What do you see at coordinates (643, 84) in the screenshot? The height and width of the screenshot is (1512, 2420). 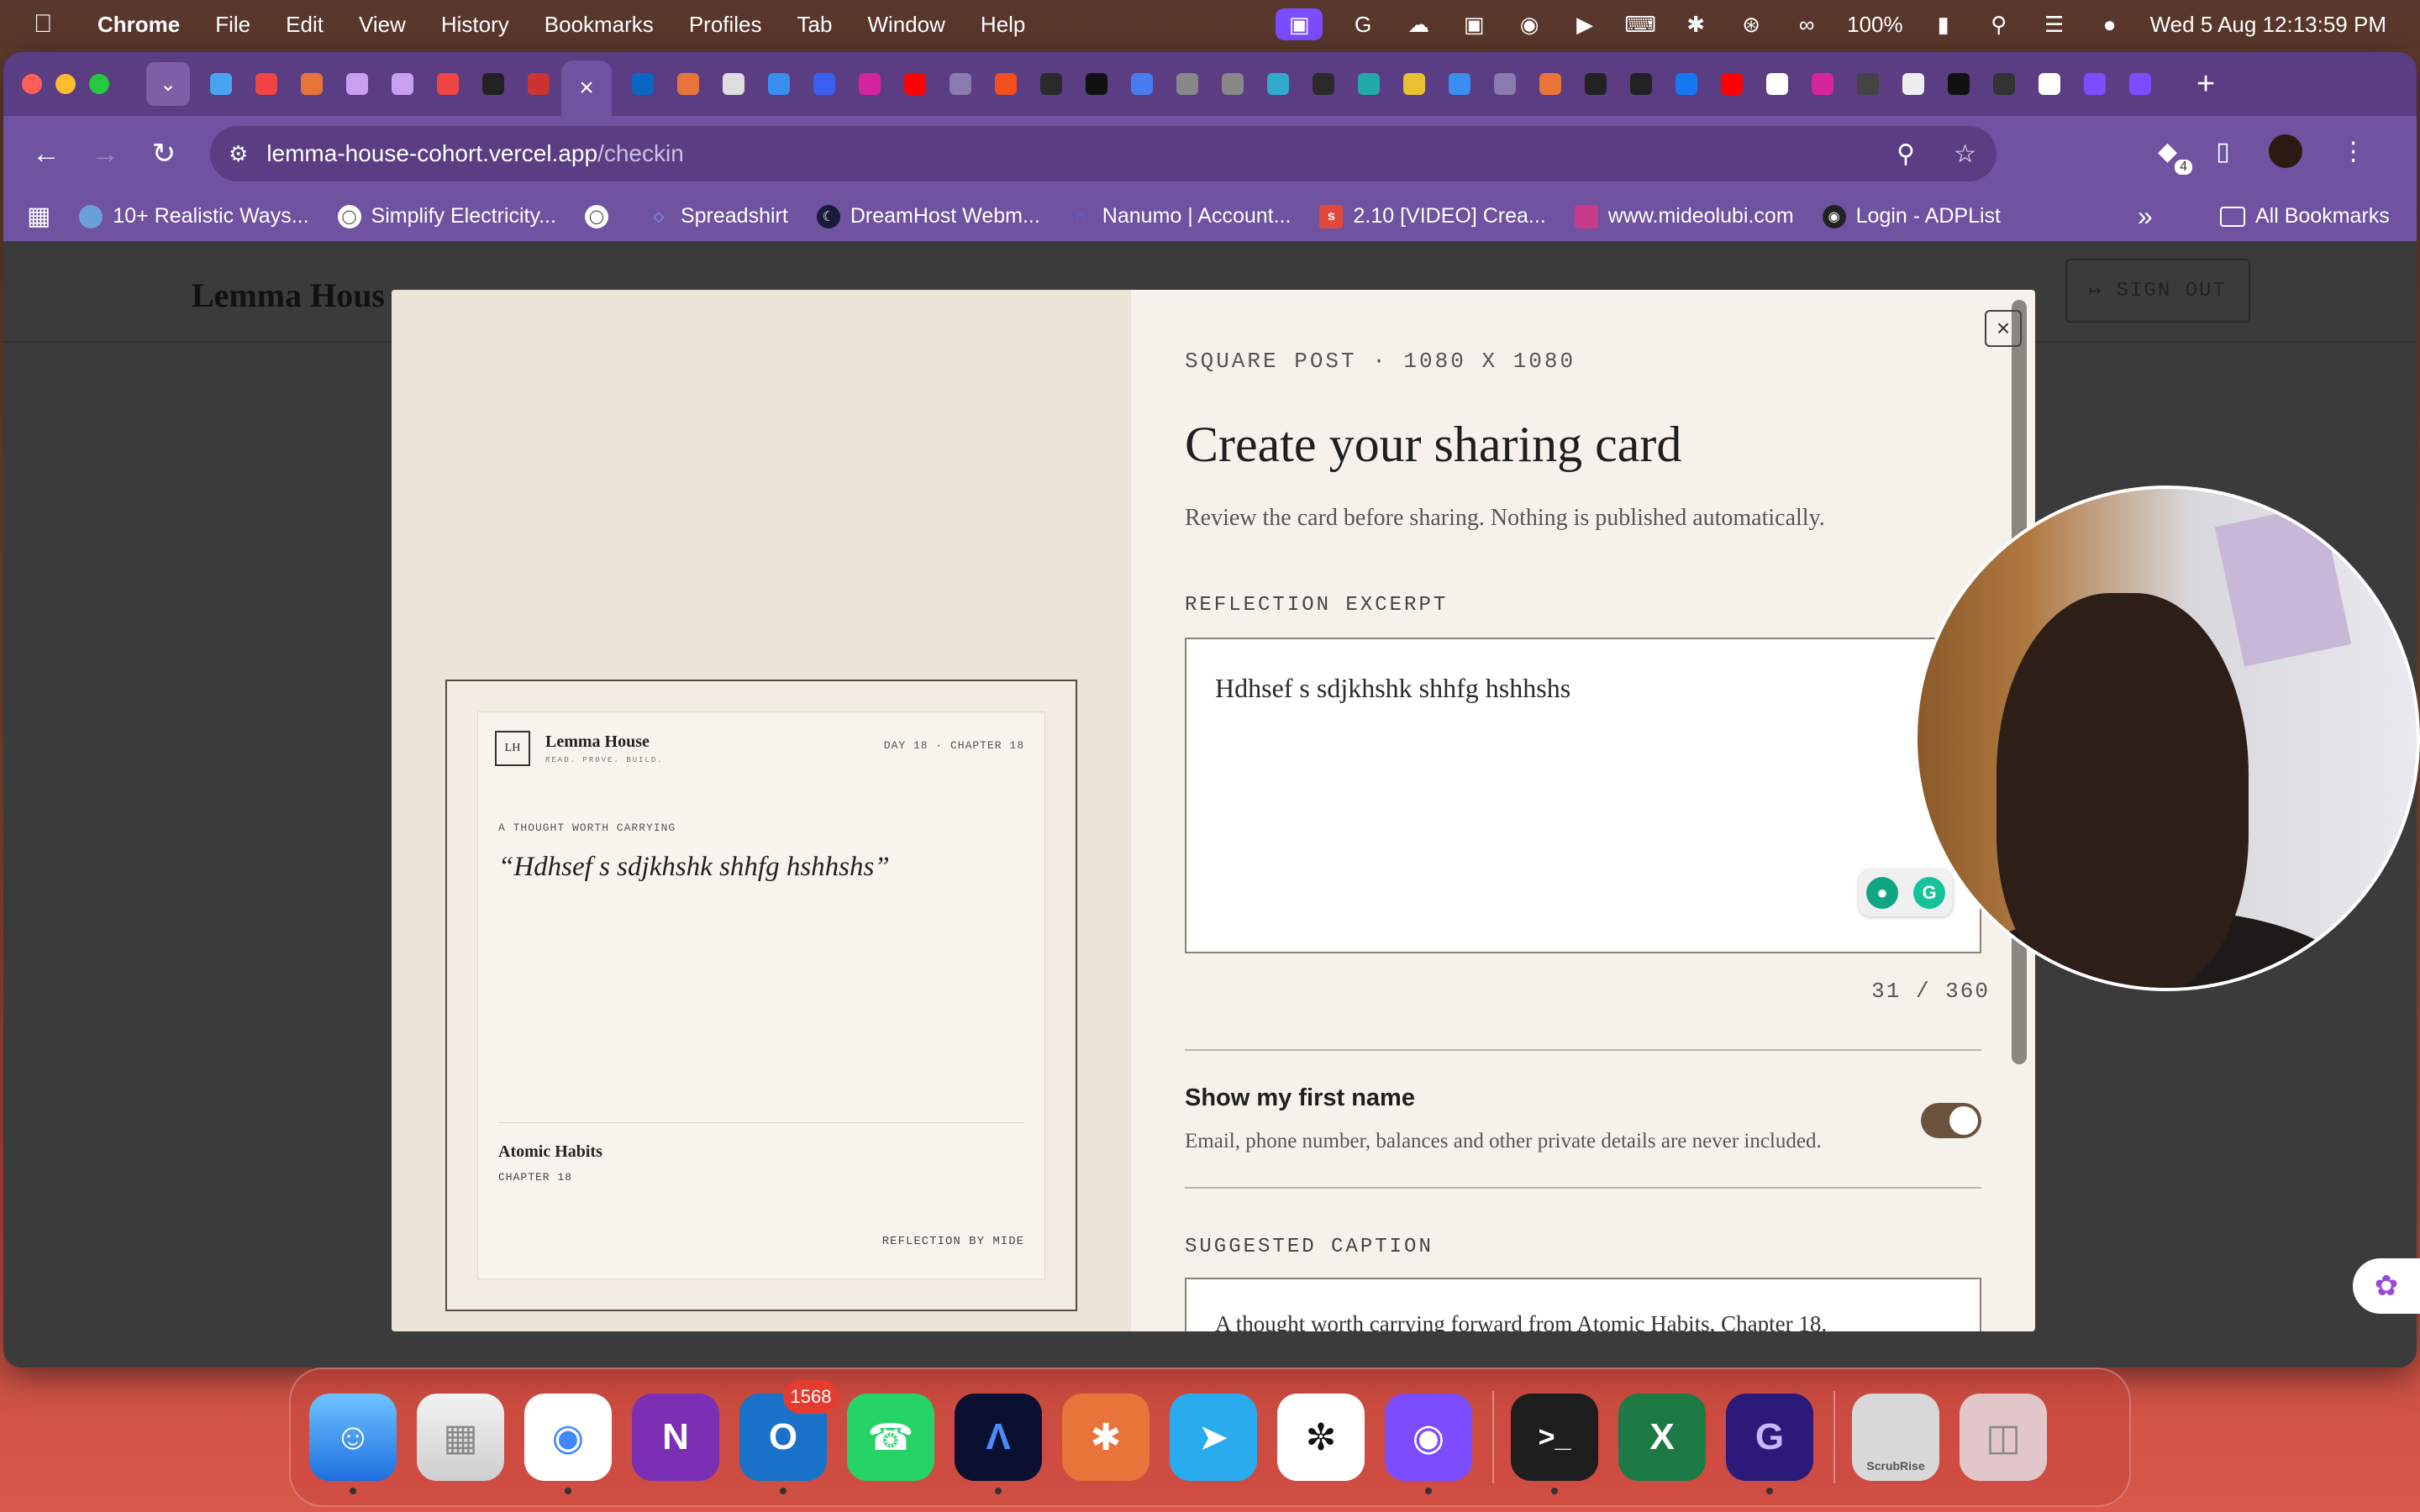 I see `tab-favicon-linkedin-icon` at bounding box center [643, 84].